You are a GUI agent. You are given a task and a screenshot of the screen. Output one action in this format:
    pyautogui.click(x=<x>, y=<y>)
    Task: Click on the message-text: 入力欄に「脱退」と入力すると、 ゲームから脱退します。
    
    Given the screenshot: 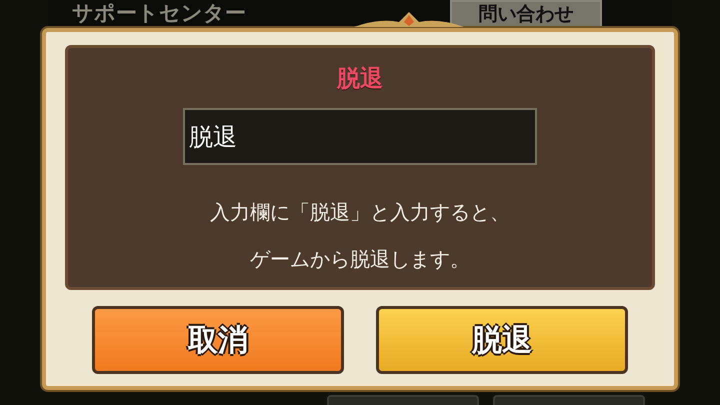 What is the action you would take?
    pyautogui.click(x=360, y=236)
    